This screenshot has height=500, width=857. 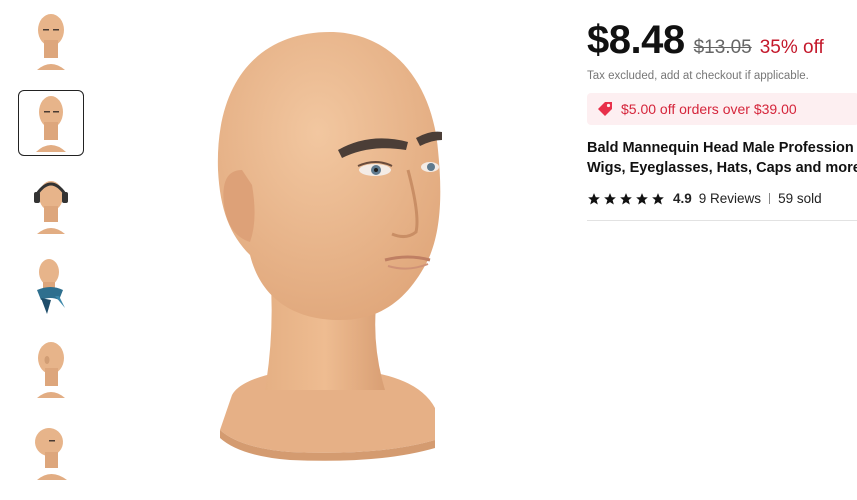 What do you see at coordinates (51, 454) in the screenshot?
I see `mannequin-head-tilted-icon` at bounding box center [51, 454].